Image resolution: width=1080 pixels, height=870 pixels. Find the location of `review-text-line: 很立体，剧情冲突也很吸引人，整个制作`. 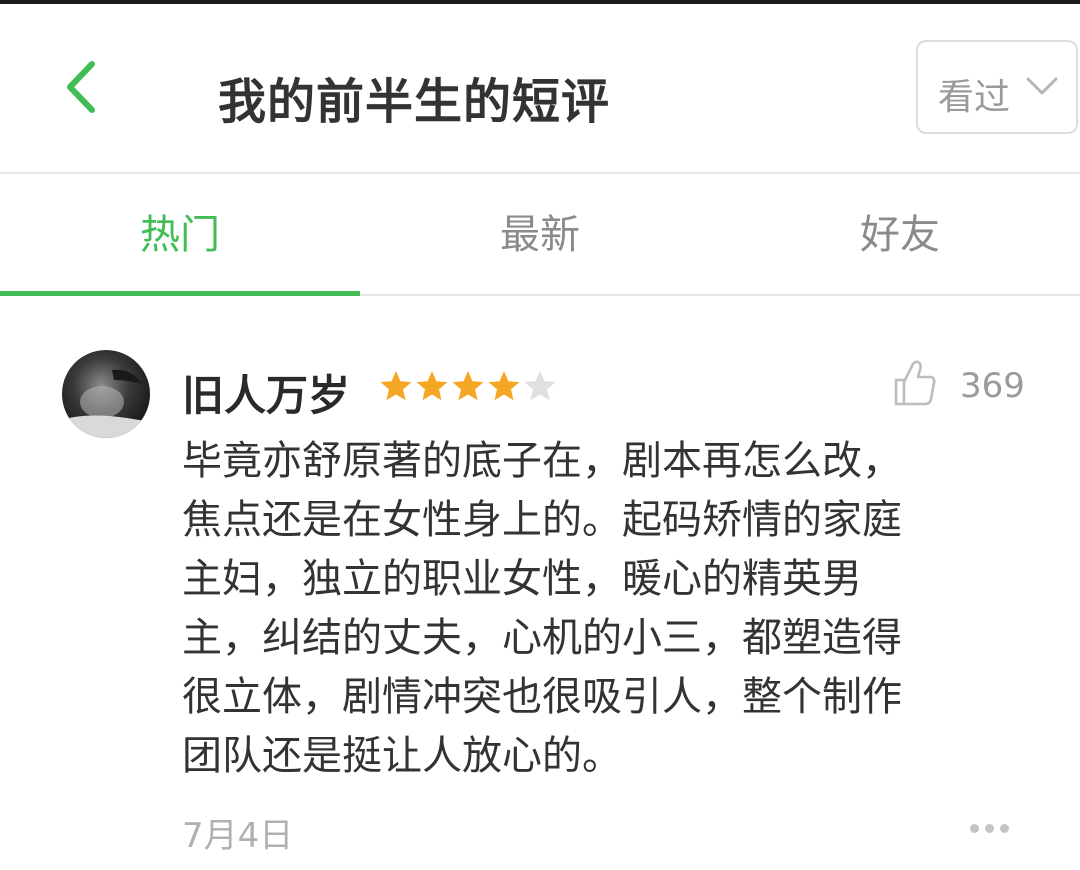

review-text-line: 很立体，剧情冲突也很吸引人，整个制作 is located at coordinates (542, 697).